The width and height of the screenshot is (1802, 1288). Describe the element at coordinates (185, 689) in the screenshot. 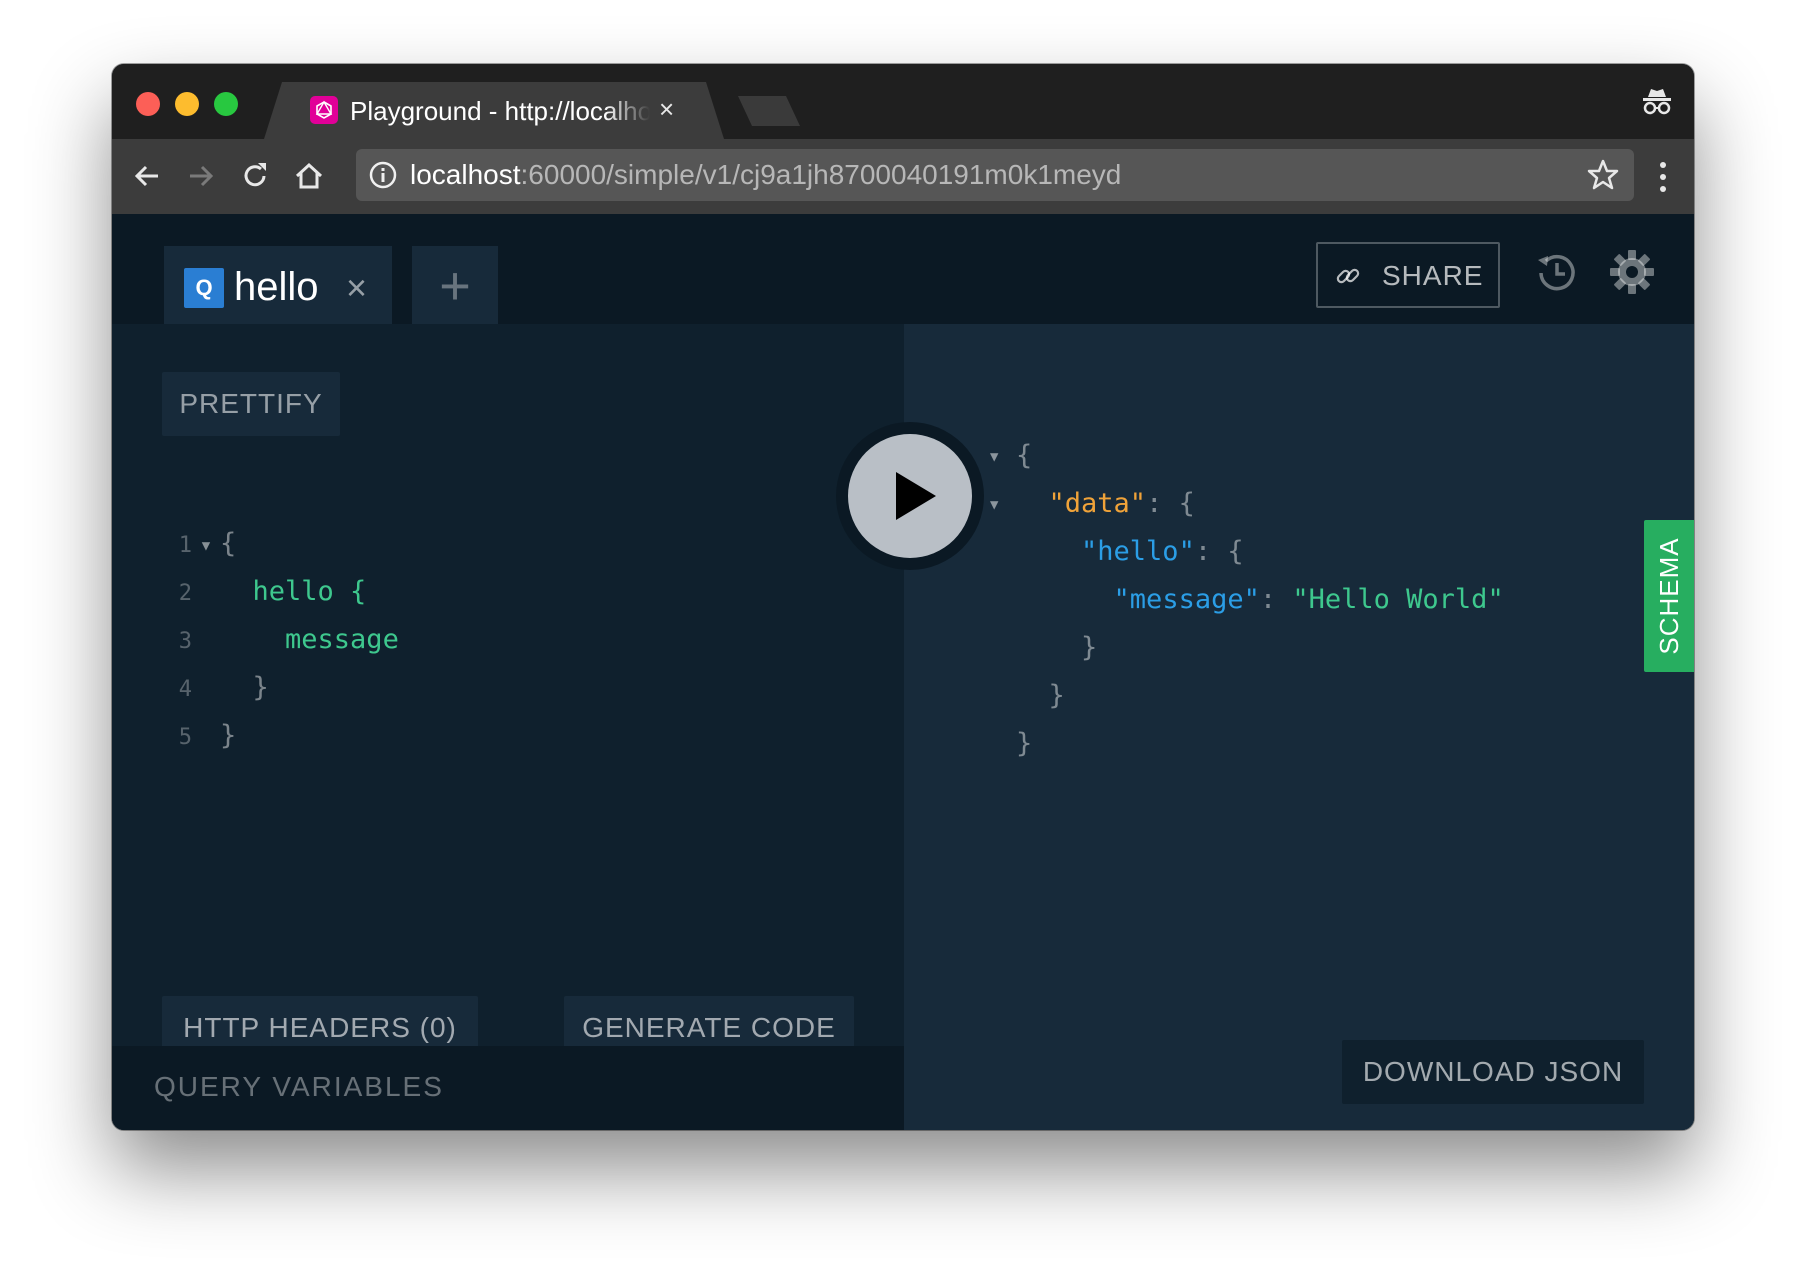

I see `line-number: 4` at that location.